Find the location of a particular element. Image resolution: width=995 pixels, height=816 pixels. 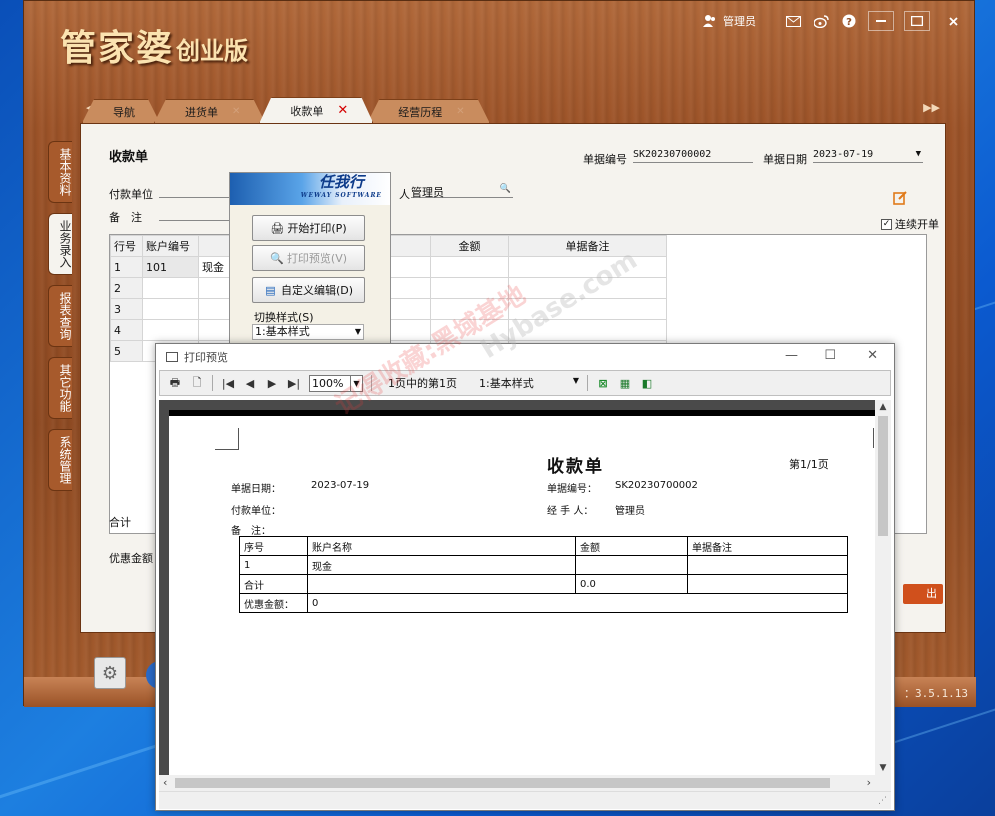

tab-scroll-right-icon: ▶▶ is located at coordinates (931, 107).